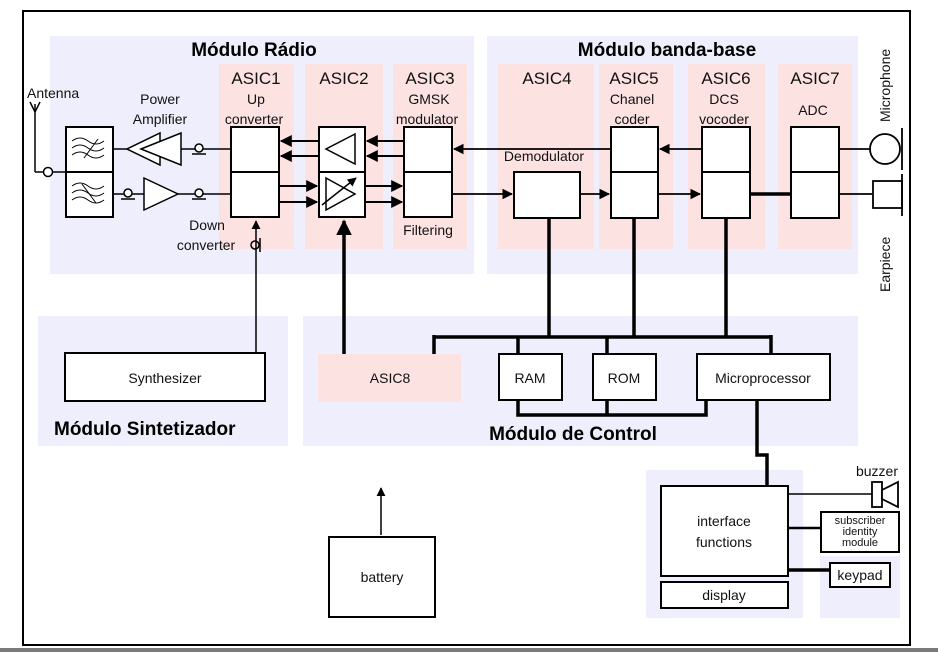 This screenshot has width=938, height=652. I want to click on display-label: display, so click(724, 595).